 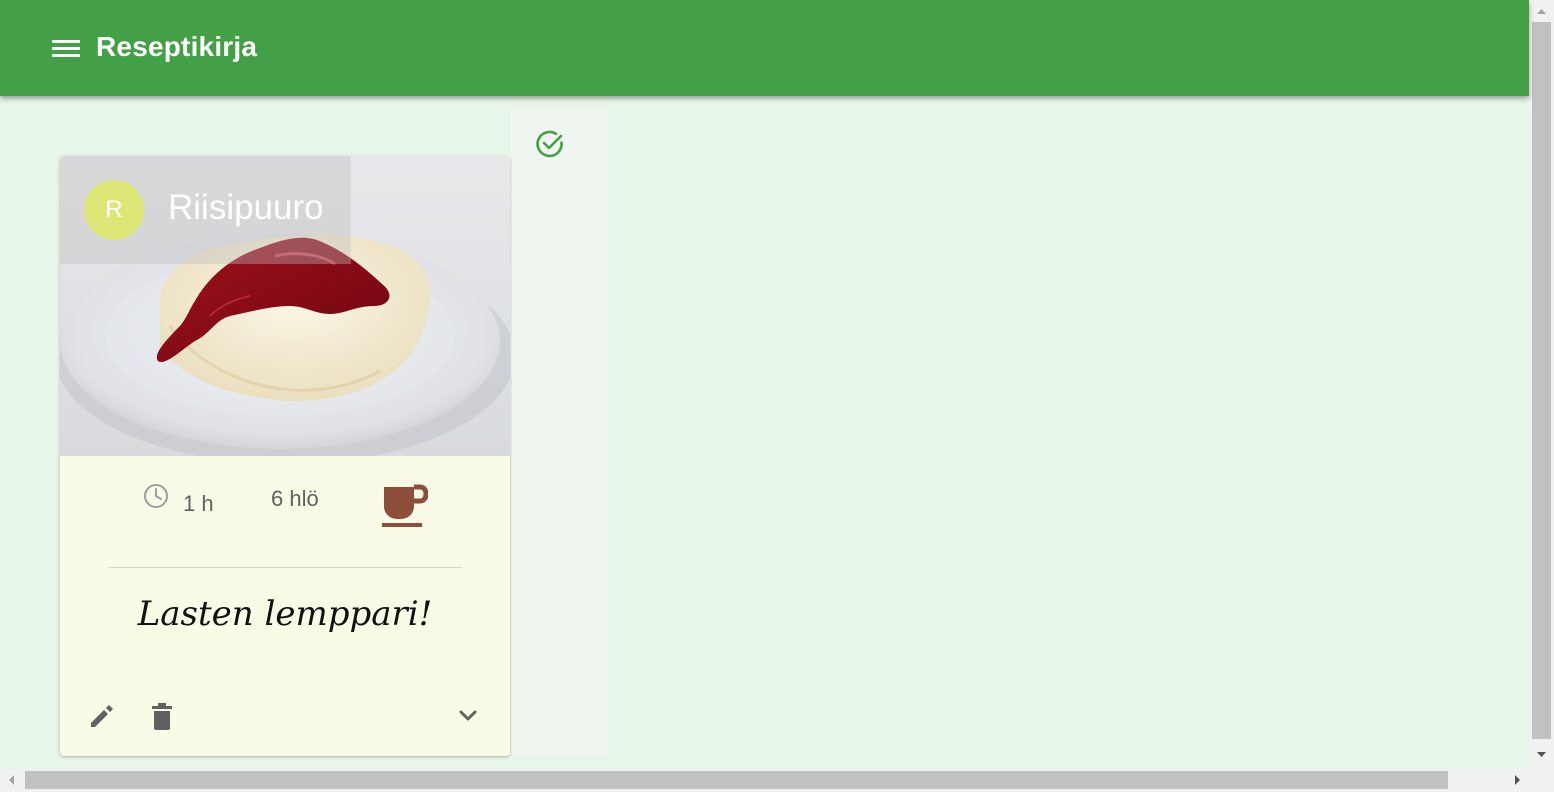 I want to click on edit-button, so click(x=102, y=716).